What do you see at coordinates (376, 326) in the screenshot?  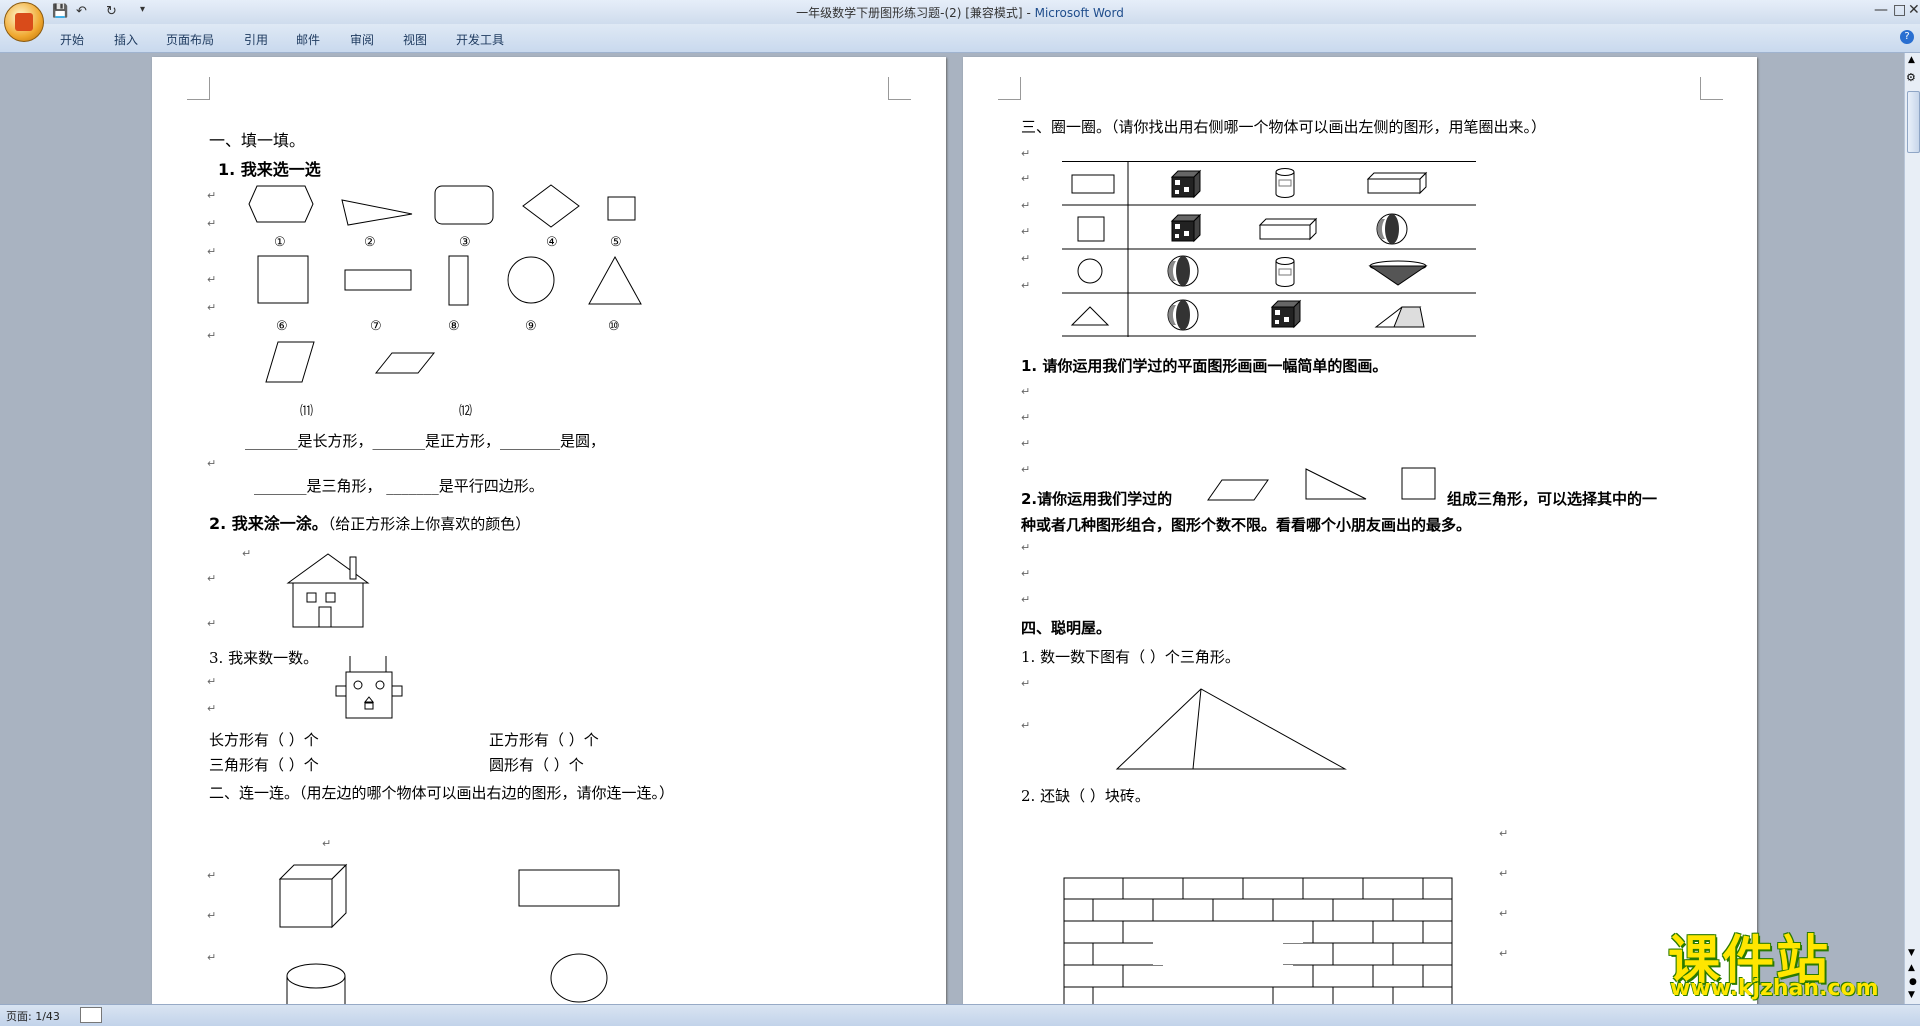 I see `shape-label: ⑦` at bounding box center [376, 326].